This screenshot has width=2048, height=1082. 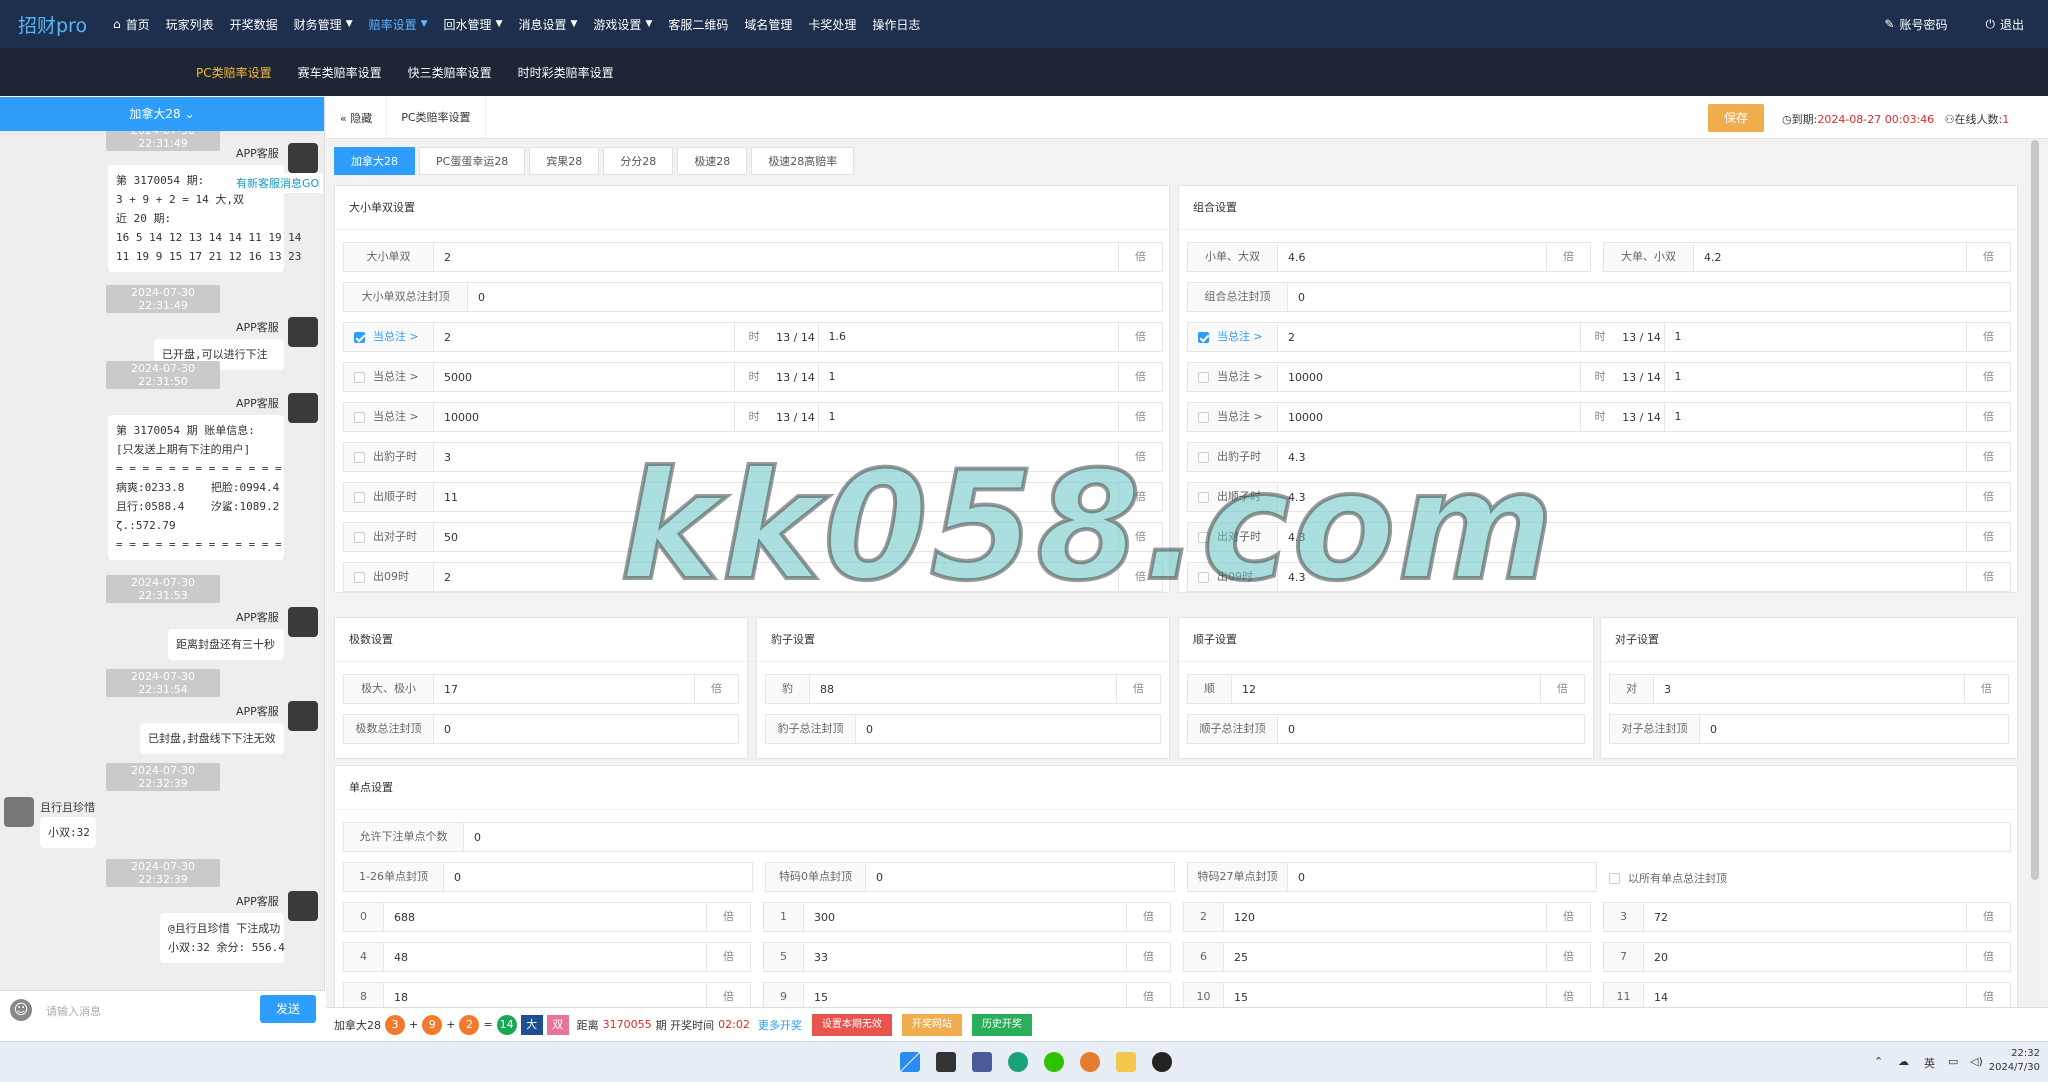 What do you see at coordinates (1915, 24) in the screenshot?
I see `account-password-link: ✎ 账号密码` at bounding box center [1915, 24].